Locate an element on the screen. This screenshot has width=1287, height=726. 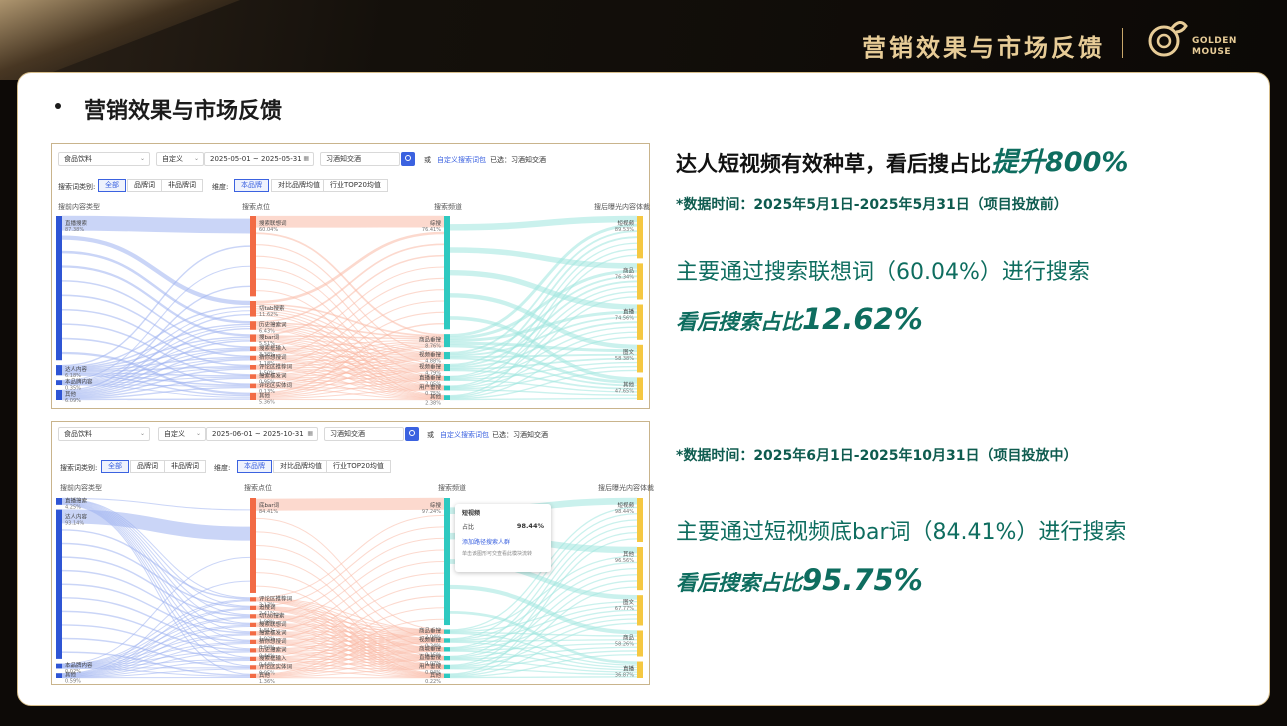
sankey-node-label: 搜索联想词 is located at coordinates (273, 223).